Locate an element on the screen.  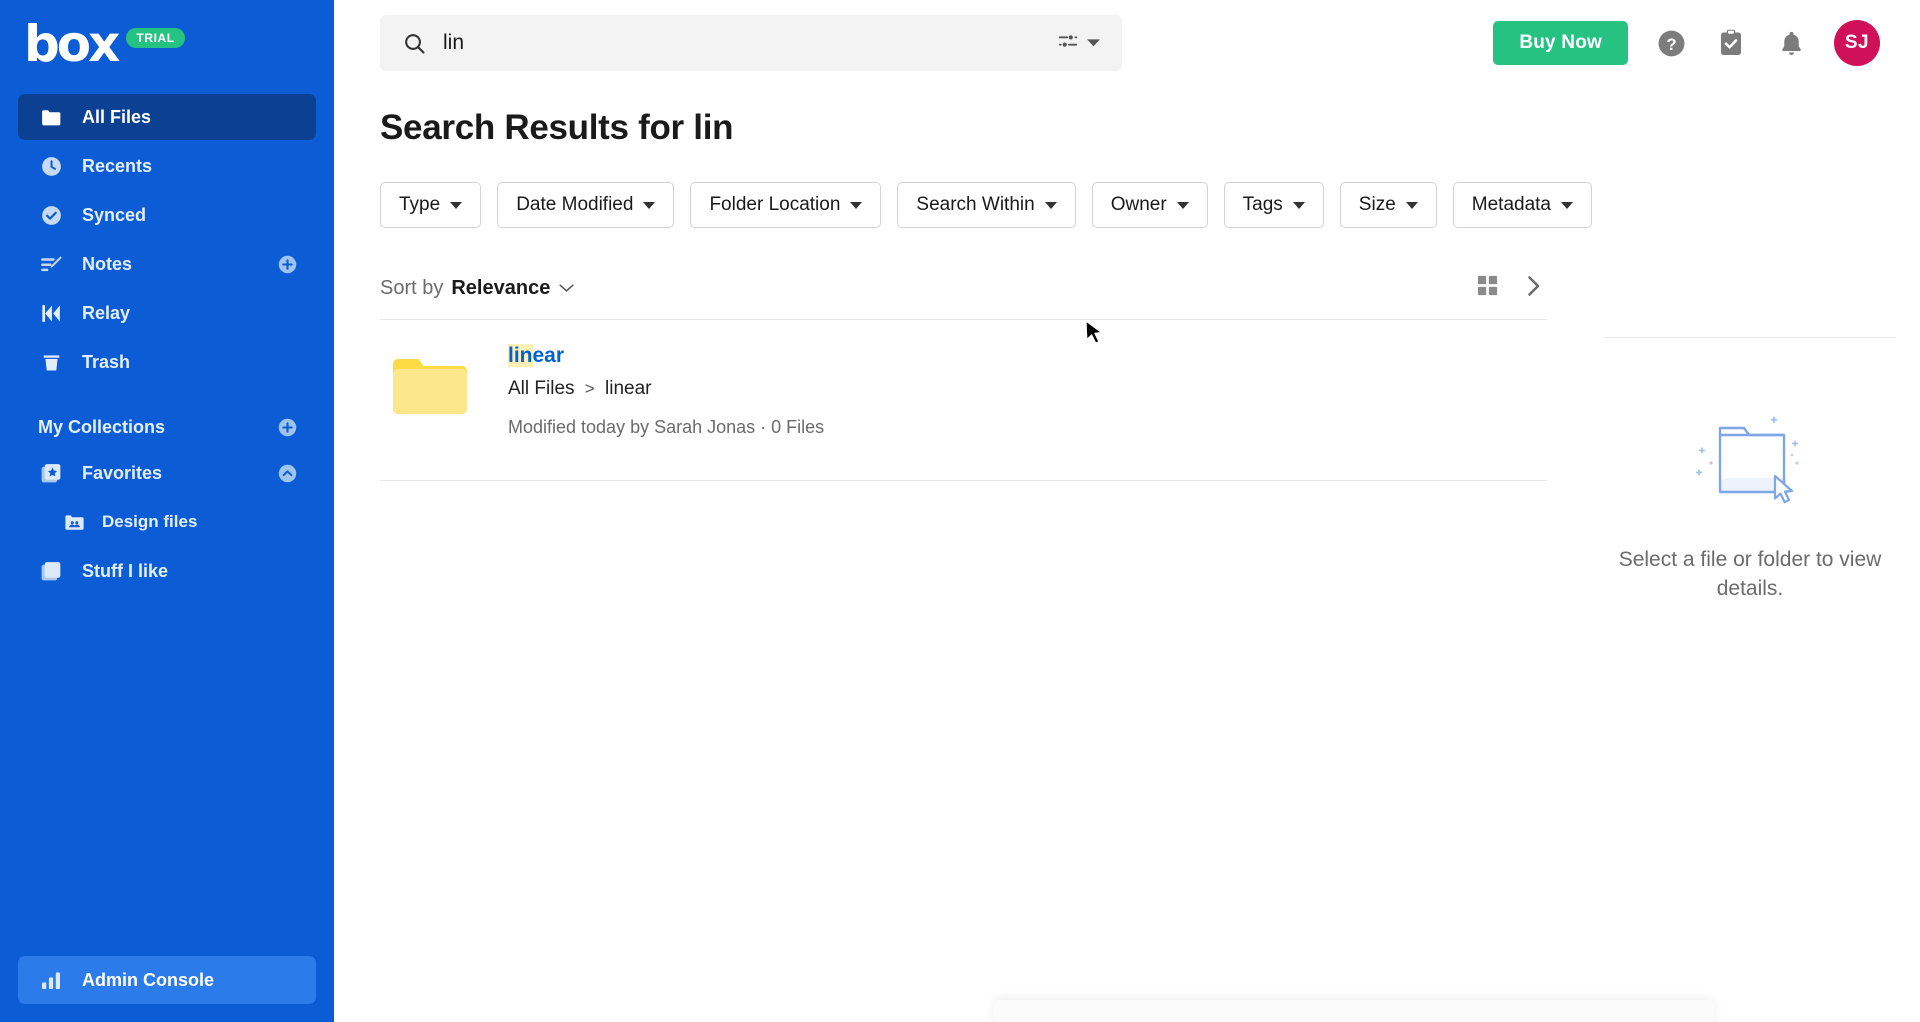
filter-chip-size: Size is located at coordinates (1388, 205).